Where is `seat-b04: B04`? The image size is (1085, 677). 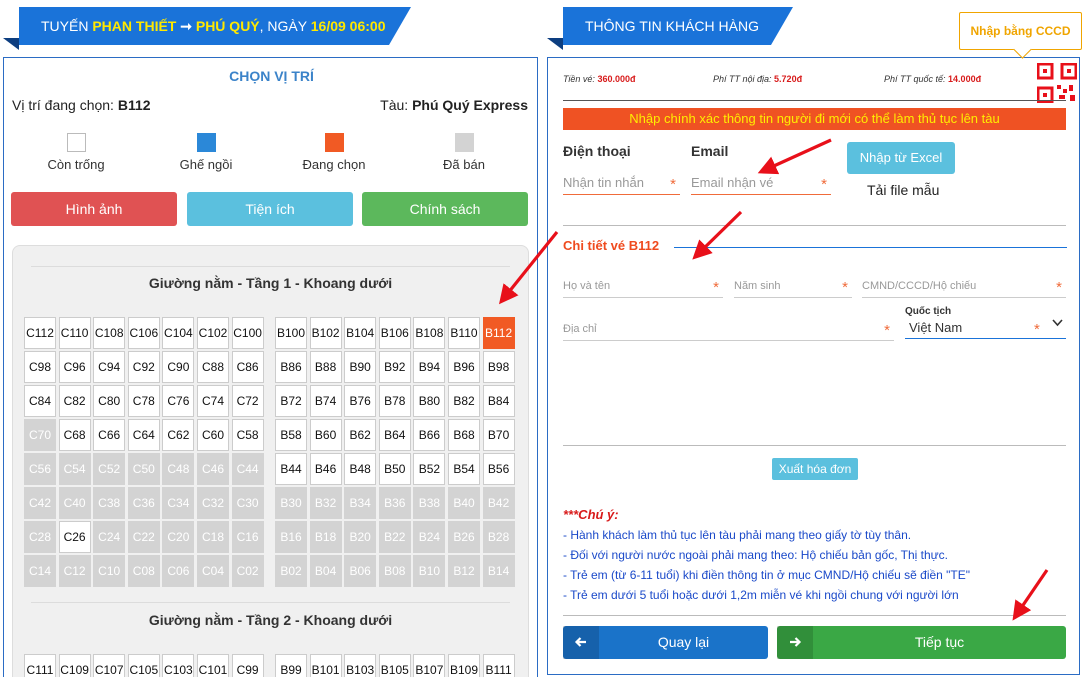 seat-b04: B04 is located at coordinates (325, 571).